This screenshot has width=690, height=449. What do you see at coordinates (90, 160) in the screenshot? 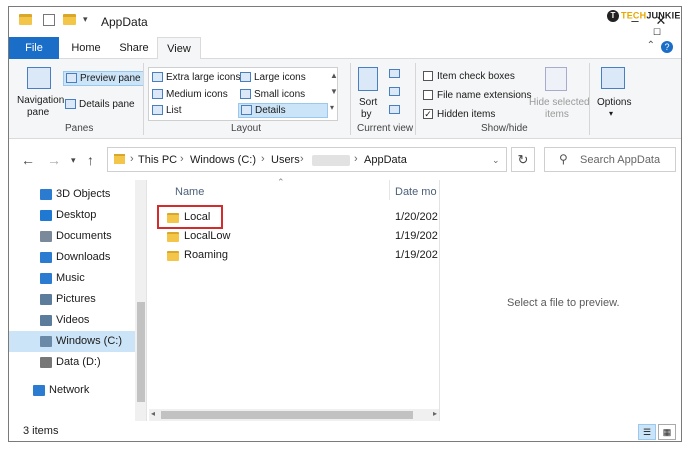
I see `up-arrow-icon: ↑` at bounding box center [90, 160].